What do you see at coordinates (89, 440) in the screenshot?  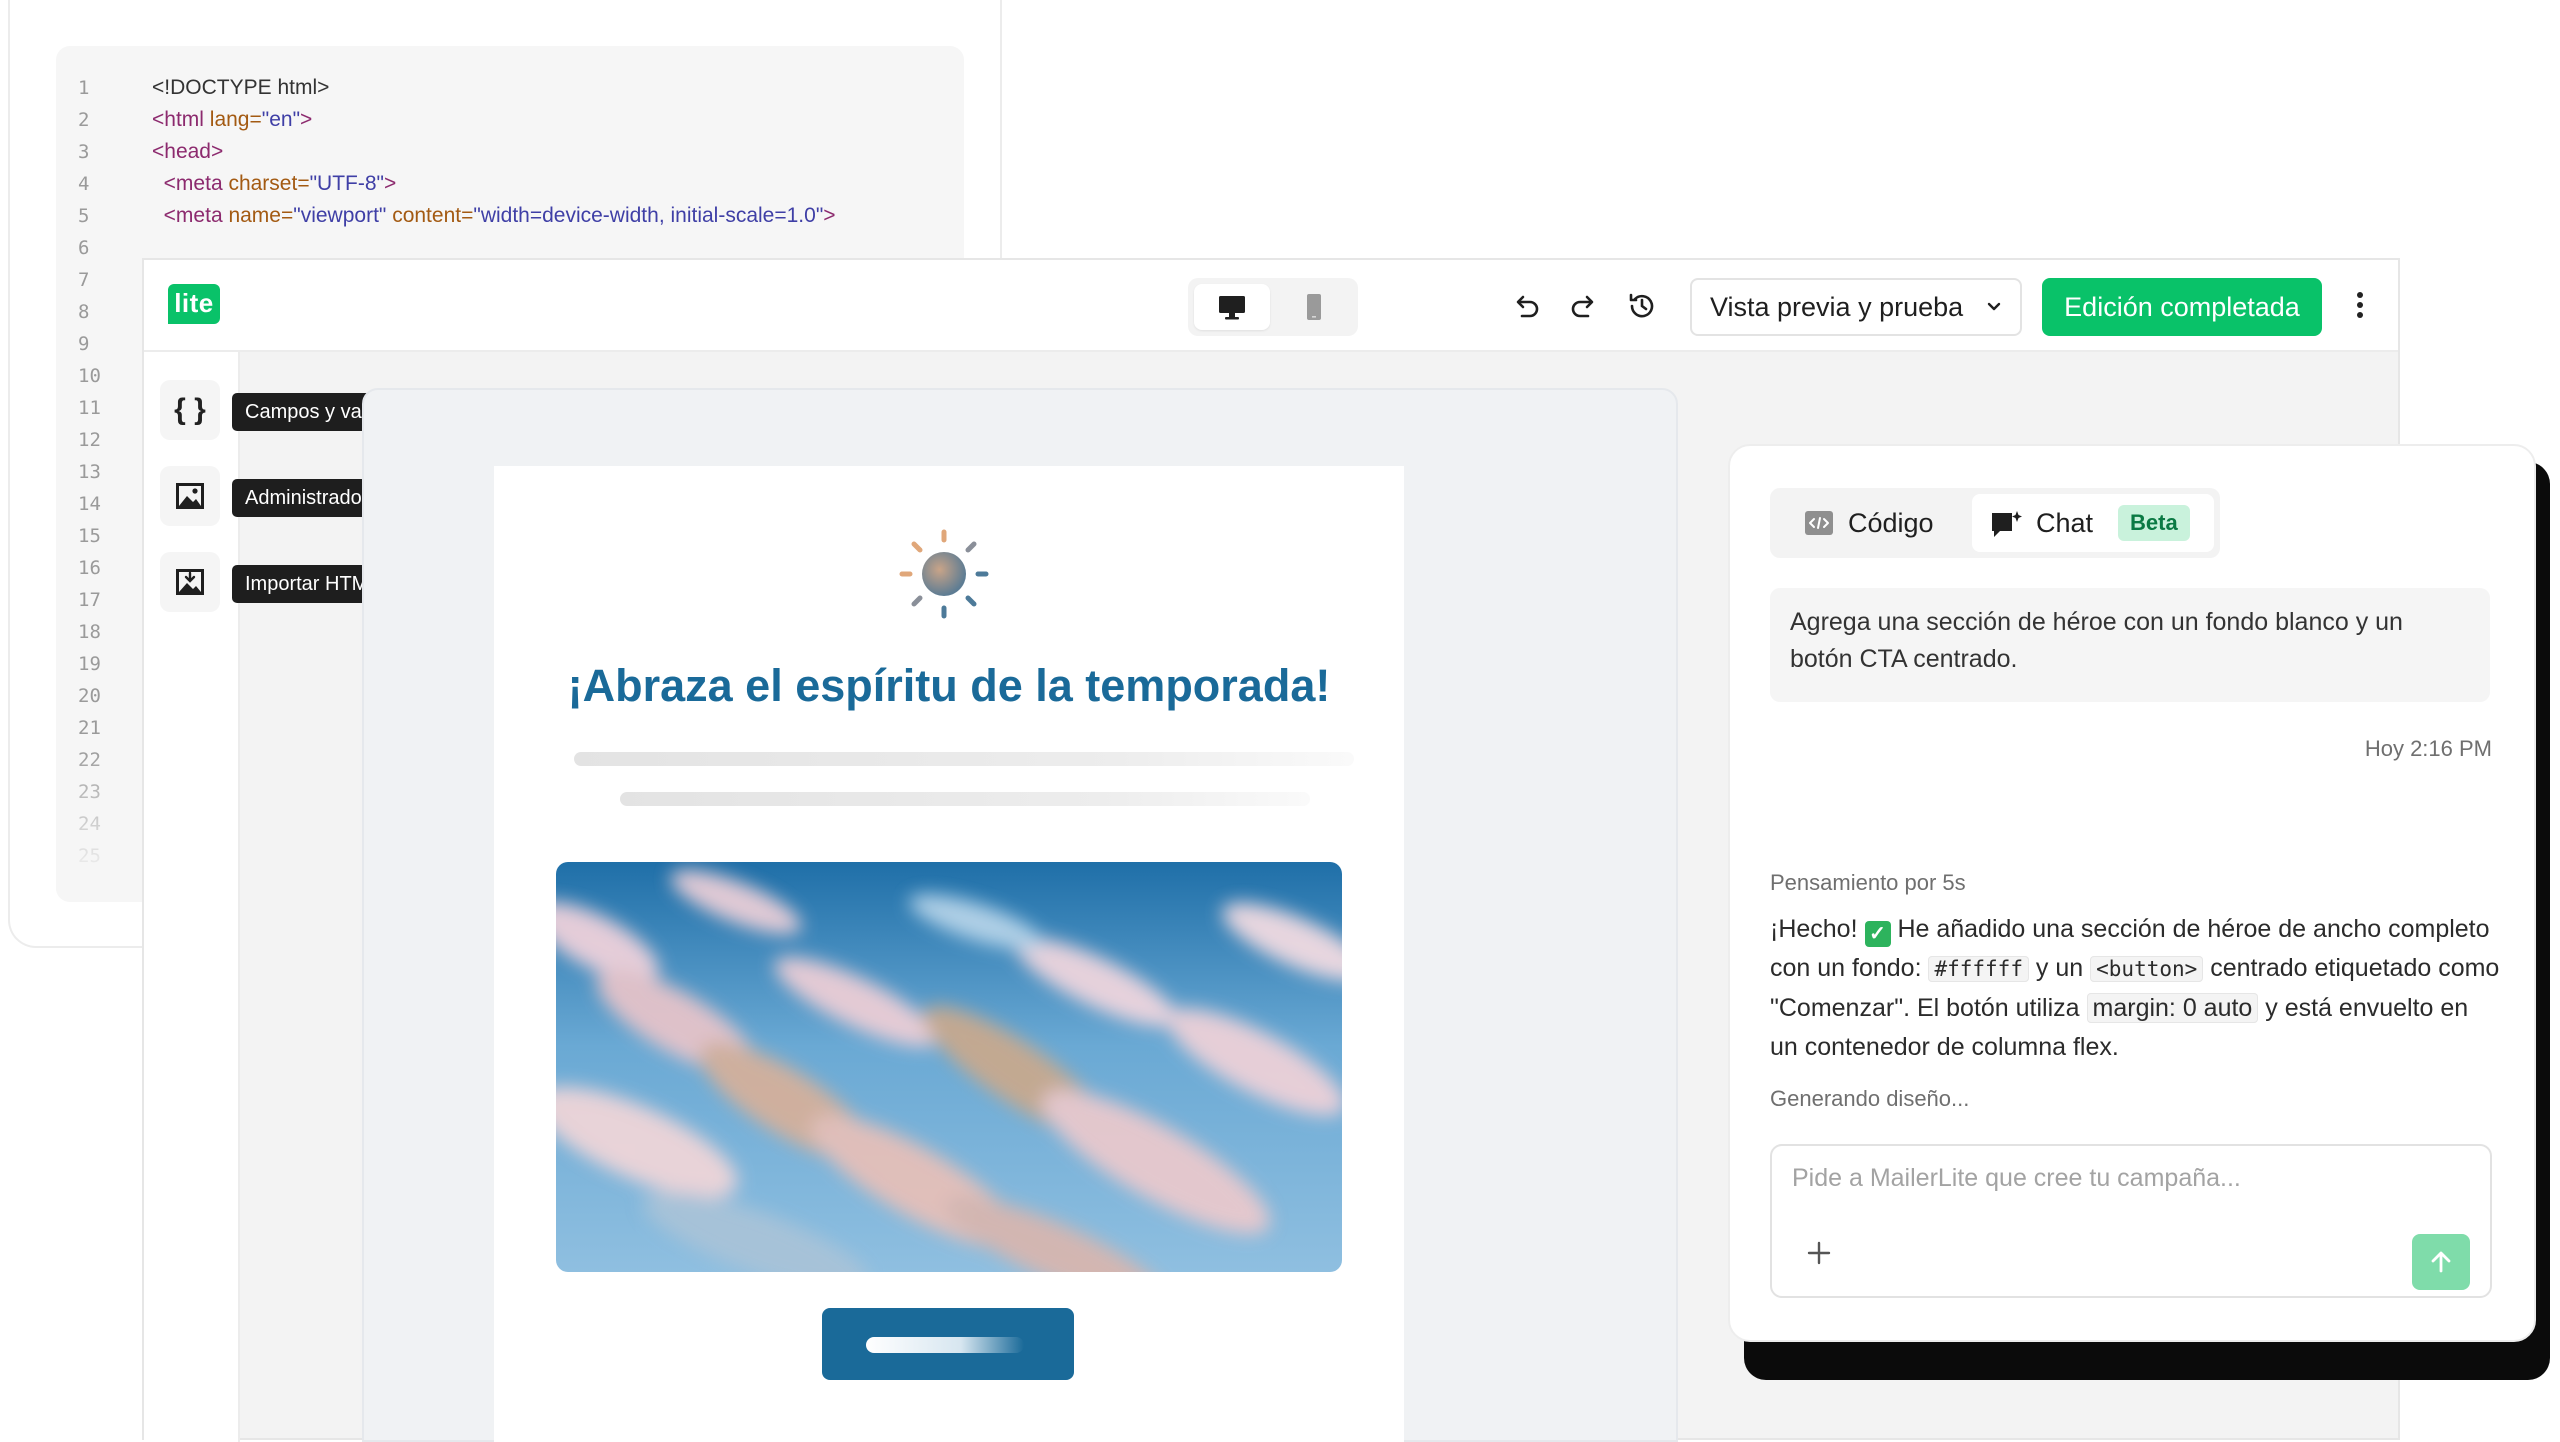 I see `line-number: 12` at bounding box center [89, 440].